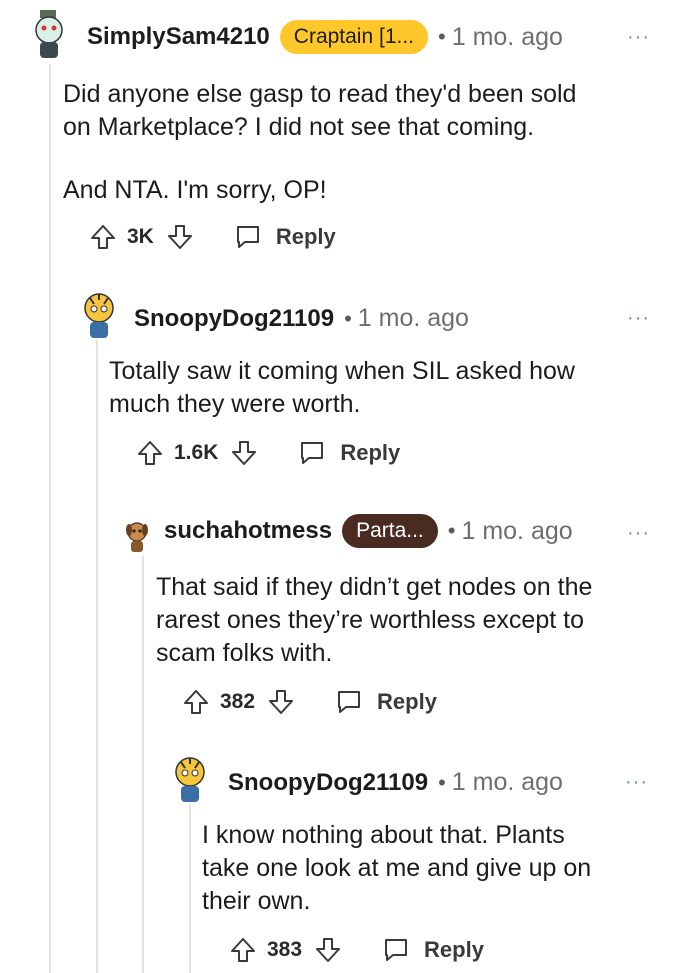 This screenshot has height=973, width=700. I want to click on snoo-avatar-icon, so click(49, 34).